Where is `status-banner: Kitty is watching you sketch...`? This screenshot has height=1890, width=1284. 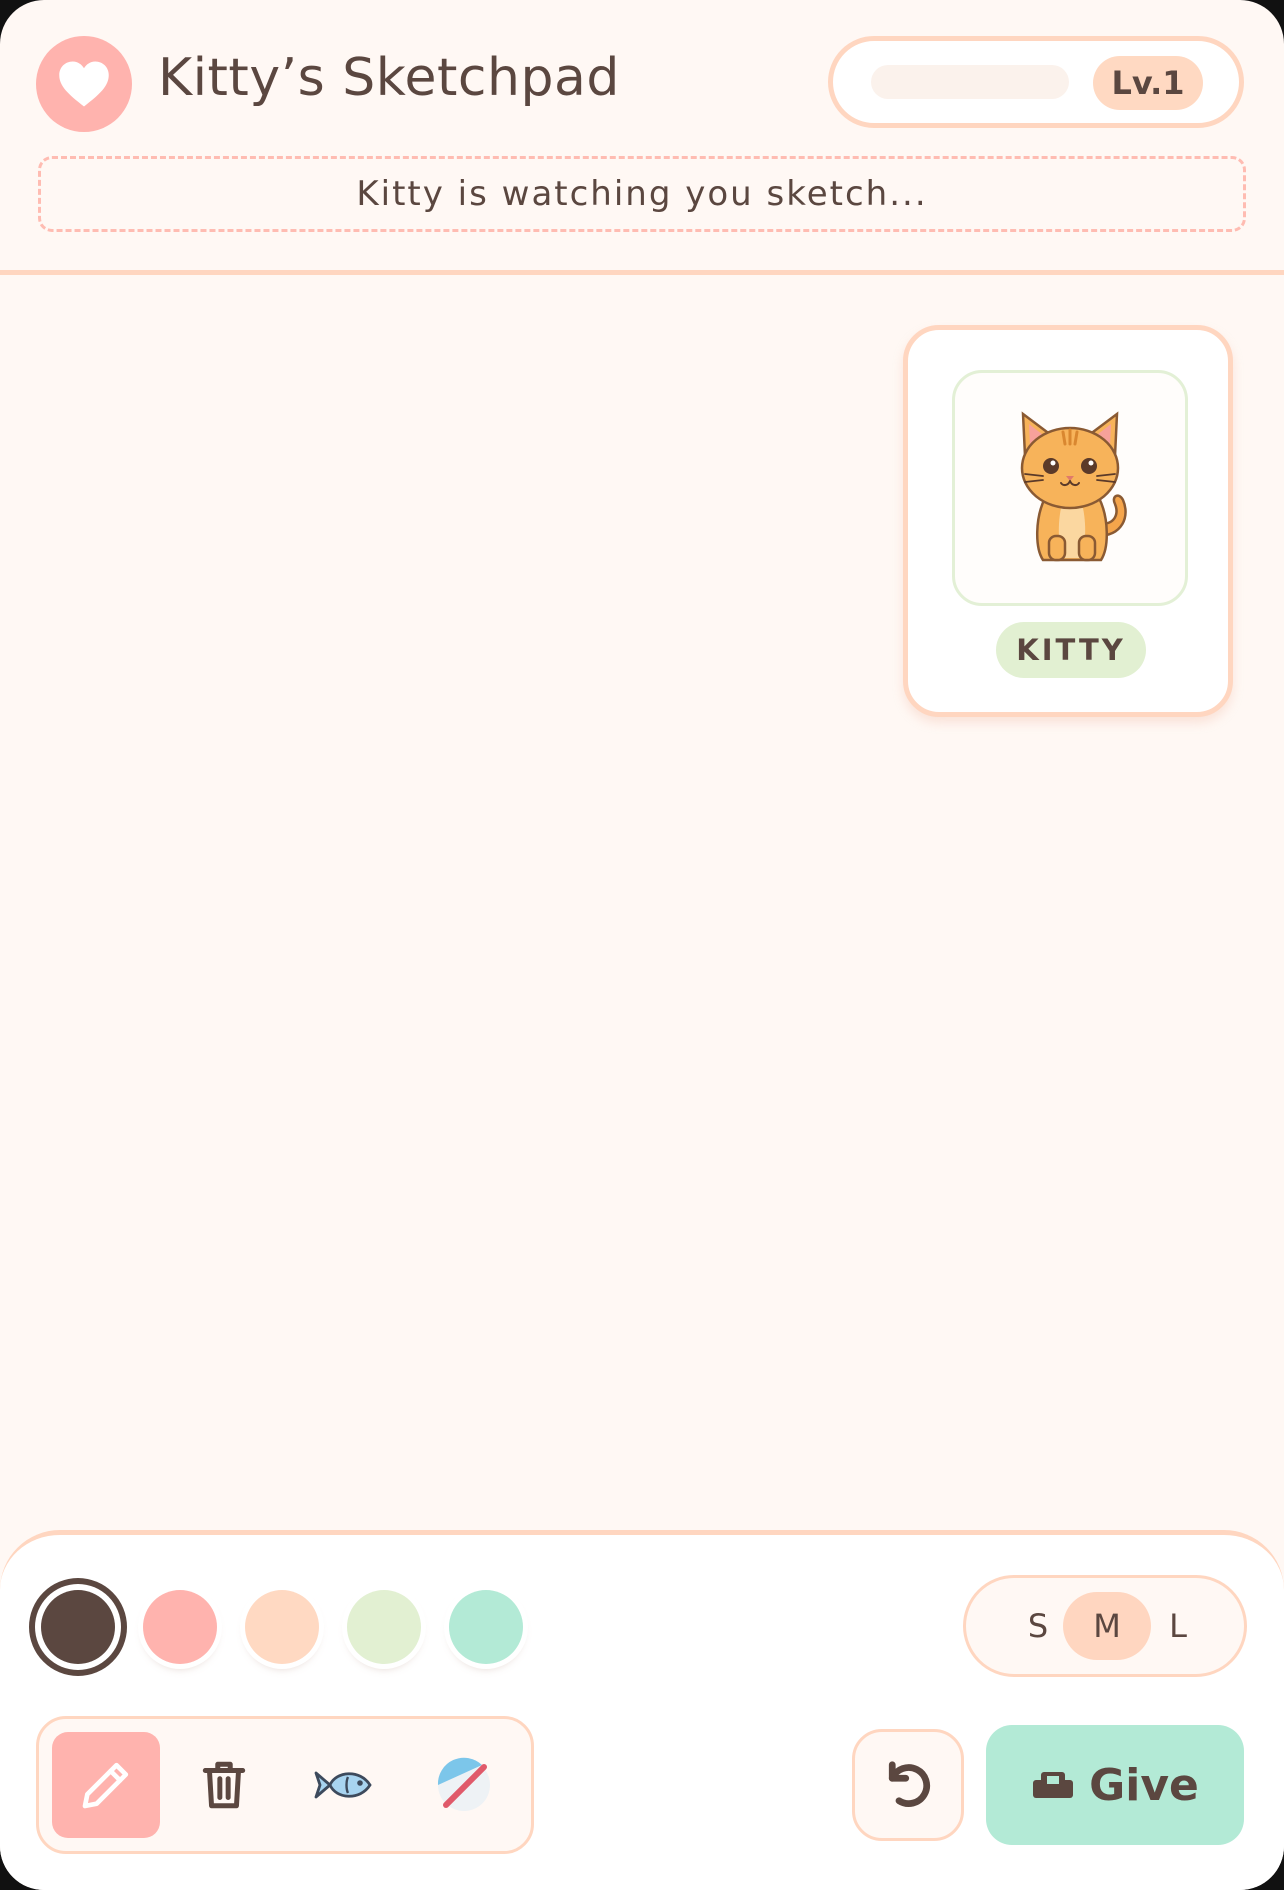 status-banner: Kitty is watching you sketch... is located at coordinates (642, 194).